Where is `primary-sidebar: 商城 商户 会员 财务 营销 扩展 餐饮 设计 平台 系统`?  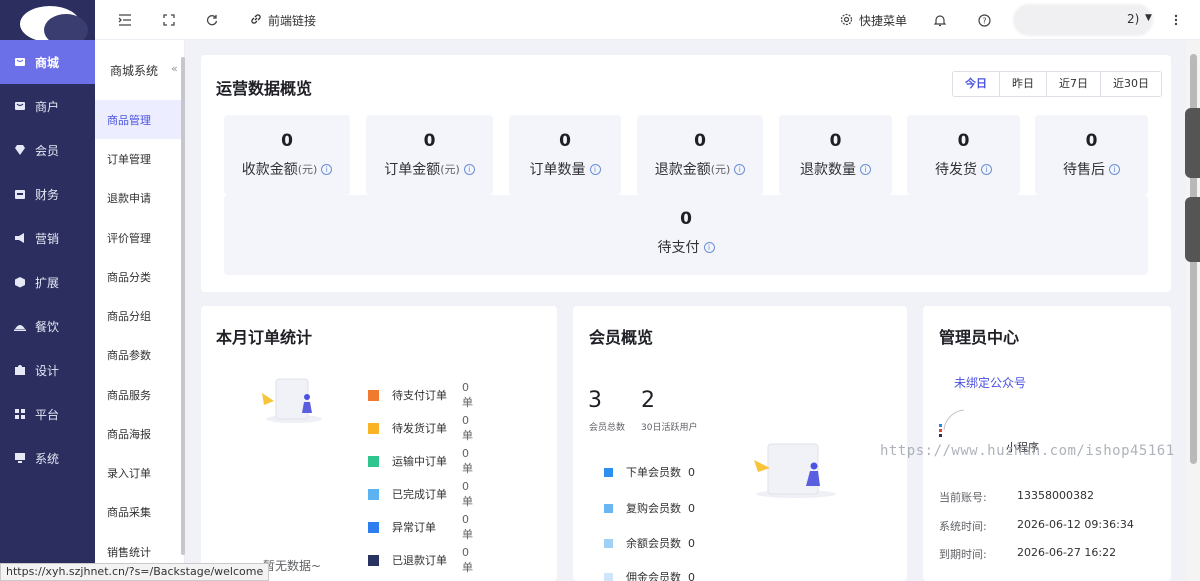
primary-sidebar: 商城 商户 会员 财务 营销 扩展 餐饮 设计 平台 系统 is located at coordinates (47, 290).